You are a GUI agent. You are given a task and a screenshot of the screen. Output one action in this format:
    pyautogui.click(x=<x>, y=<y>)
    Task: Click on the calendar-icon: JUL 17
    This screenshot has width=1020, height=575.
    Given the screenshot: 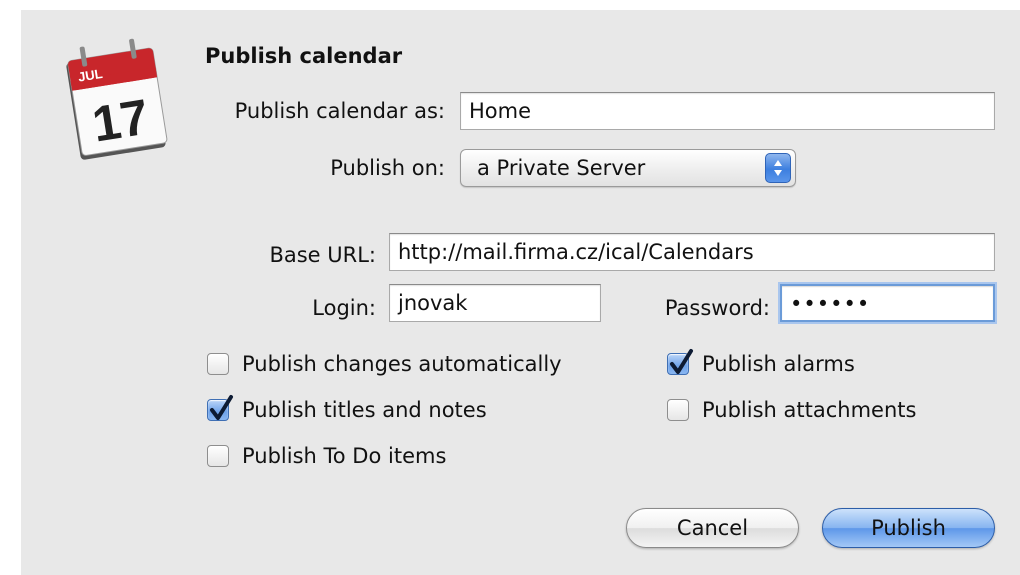 What is the action you would take?
    pyautogui.click(x=117, y=99)
    